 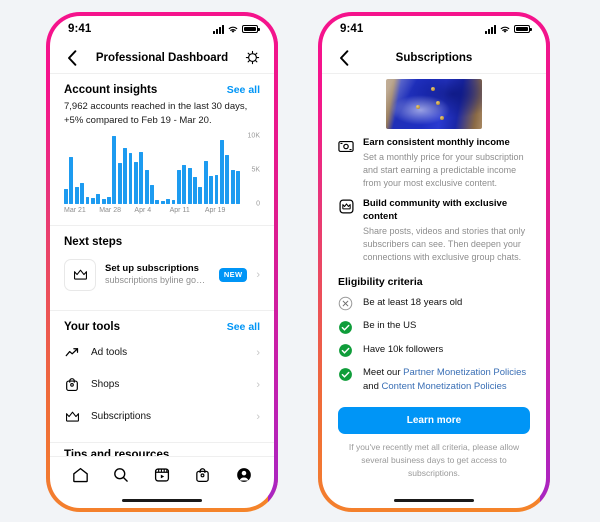 I want to click on status-bar-right: 9:41, so click(x=434, y=29).